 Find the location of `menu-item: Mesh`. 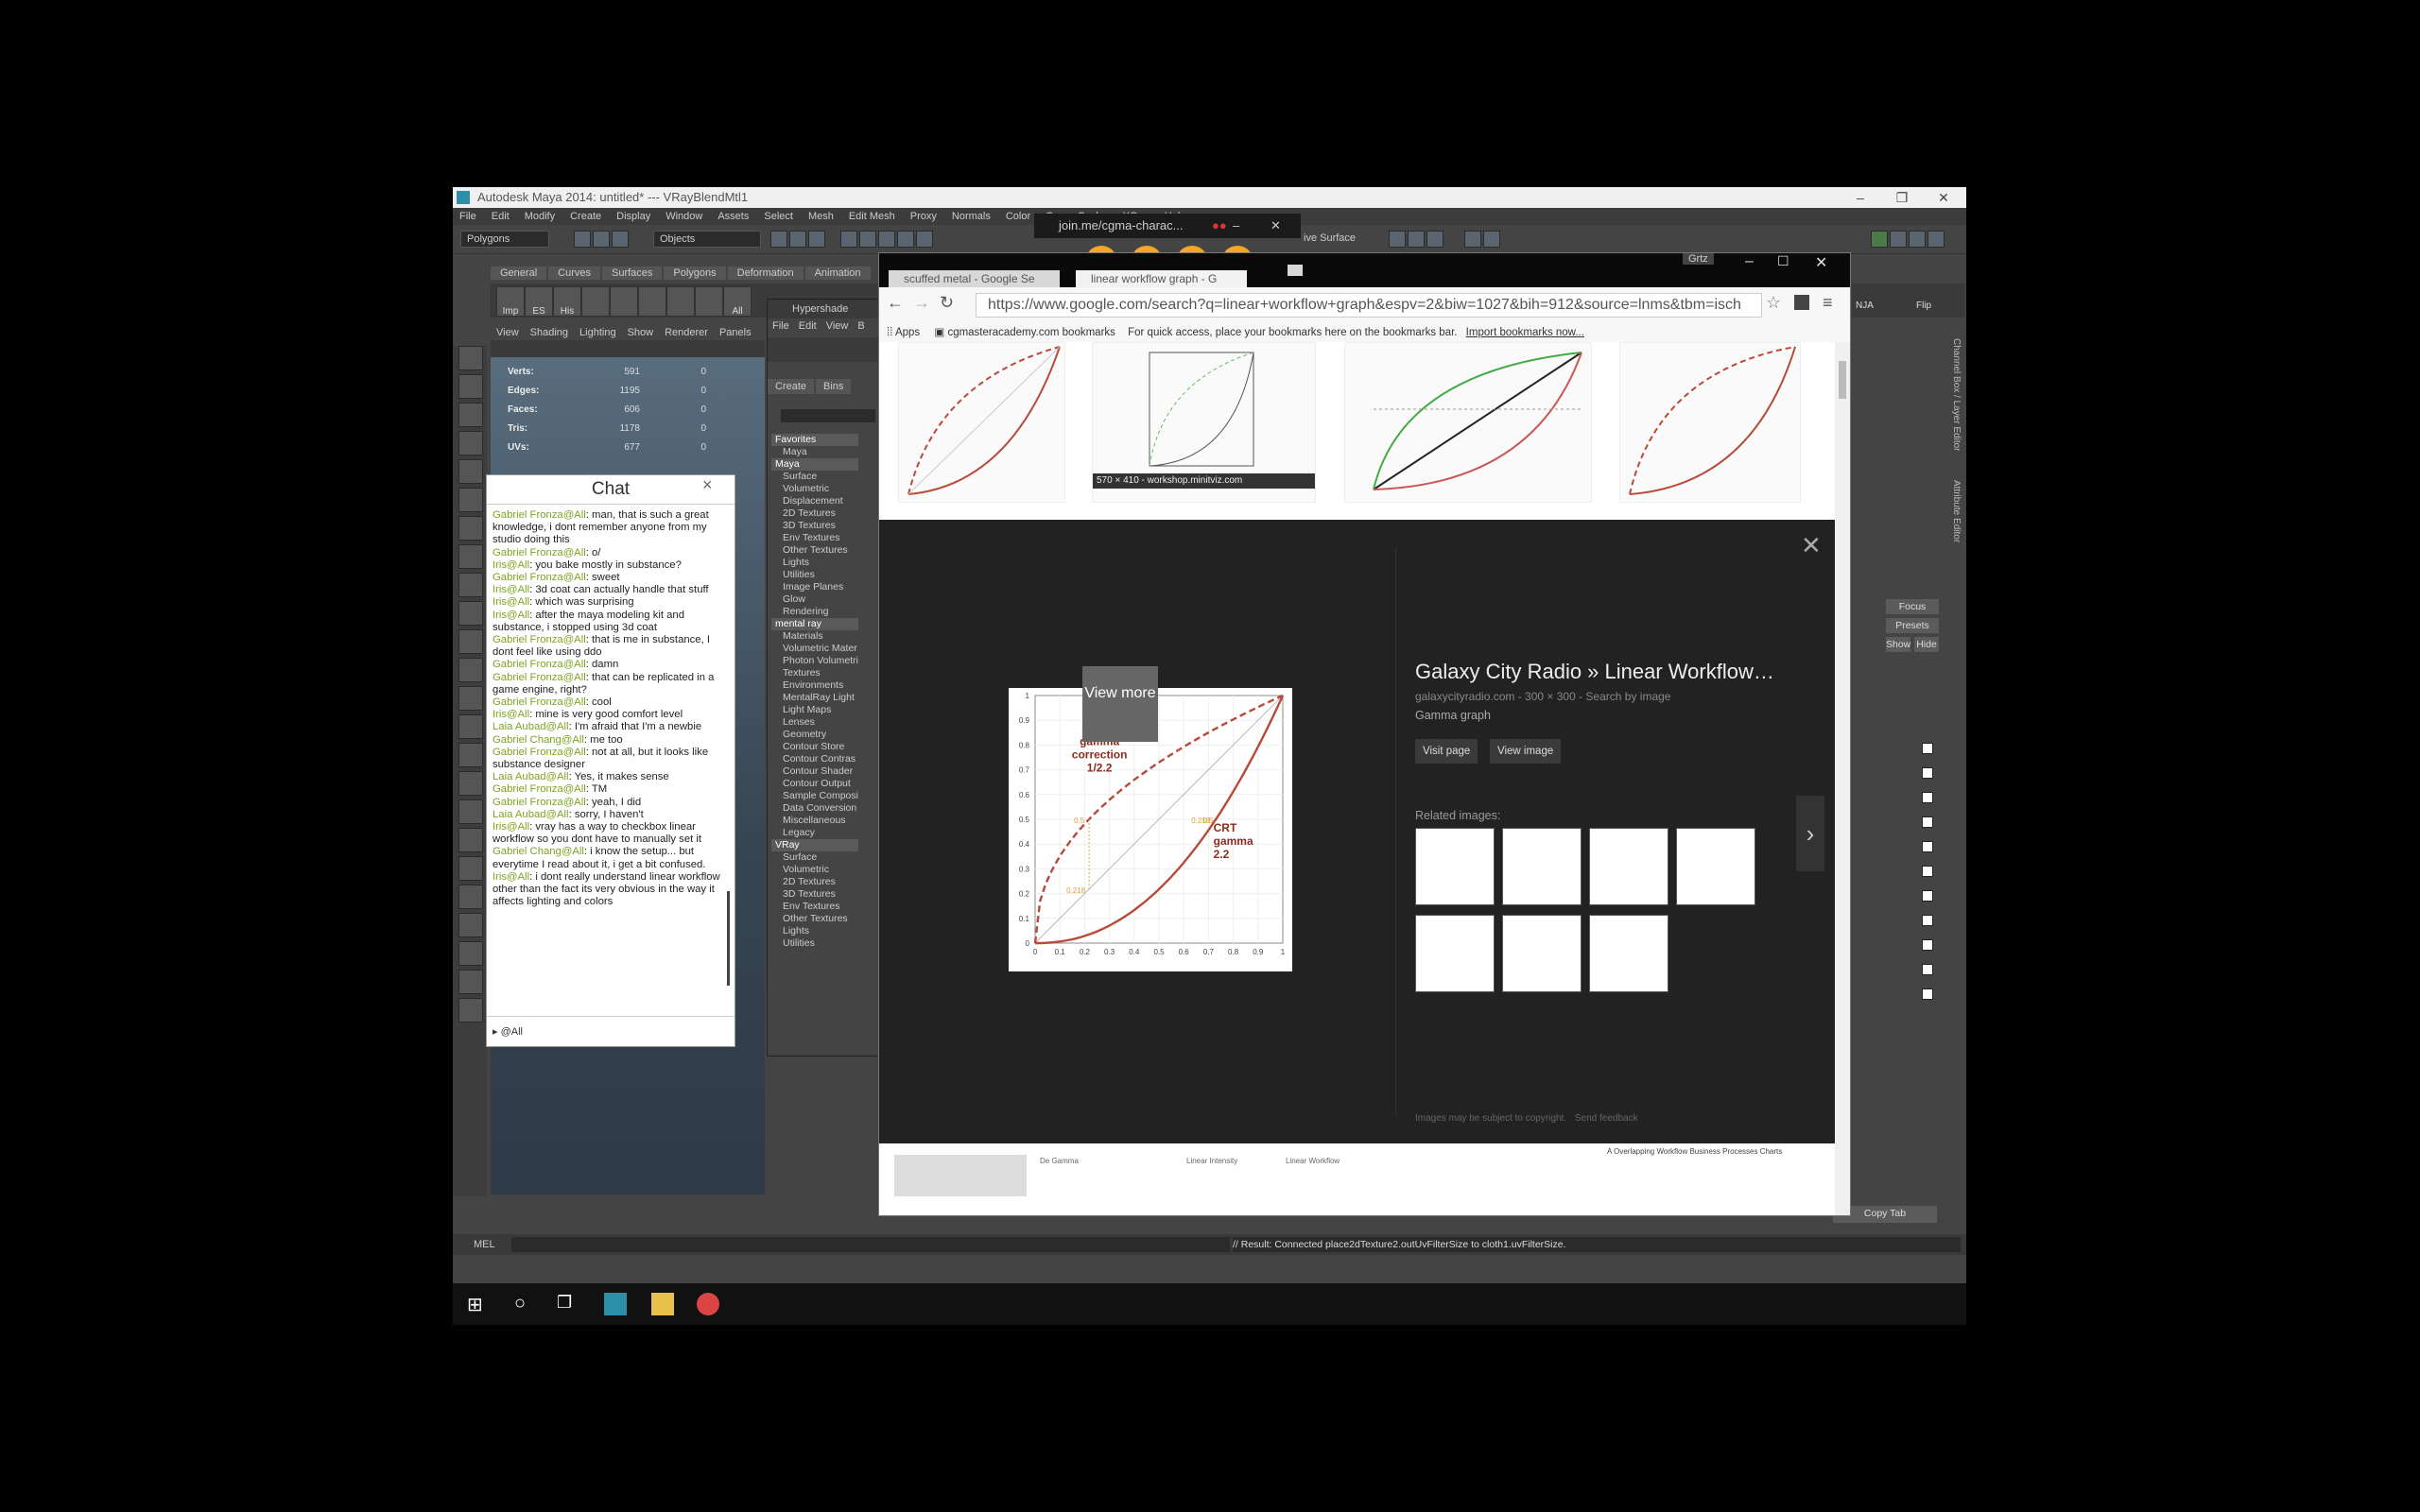

menu-item: Mesh is located at coordinates (821, 216).